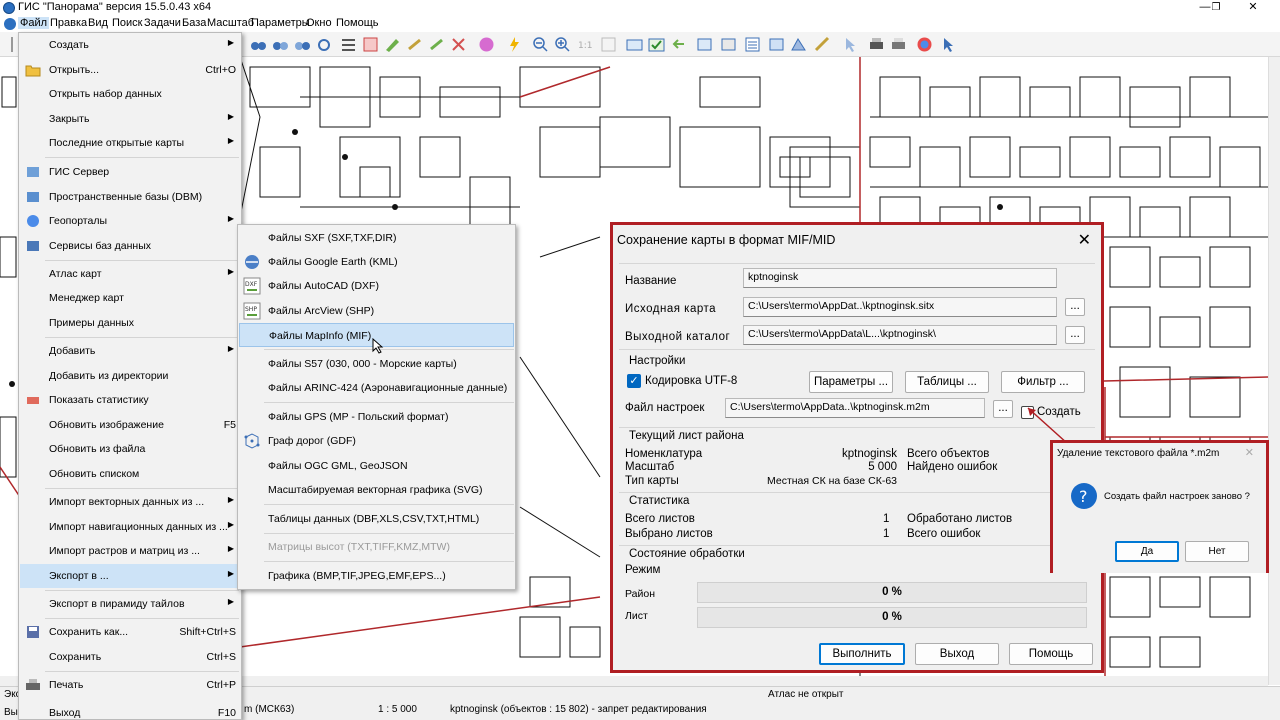 The width and height of the screenshot is (1280, 720). What do you see at coordinates (130, 632) in the screenshot?
I see `menu-item-save-as: Сохранить как... Shift+Ctrl+S` at bounding box center [130, 632].